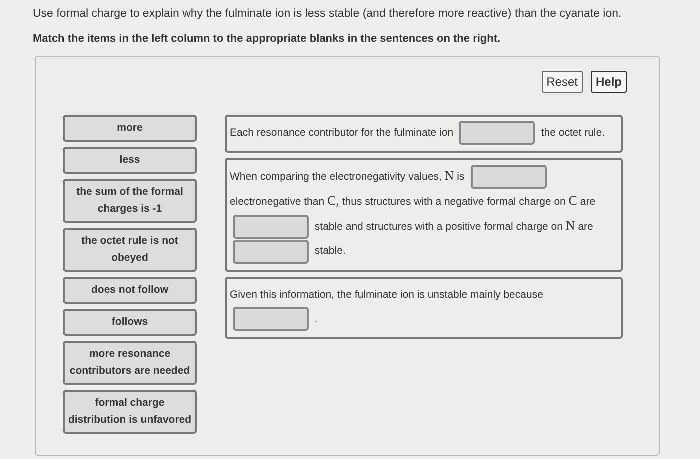 The width and height of the screenshot is (700, 459). What do you see at coordinates (130, 322) in the screenshot?
I see `answer-chip: follows` at bounding box center [130, 322].